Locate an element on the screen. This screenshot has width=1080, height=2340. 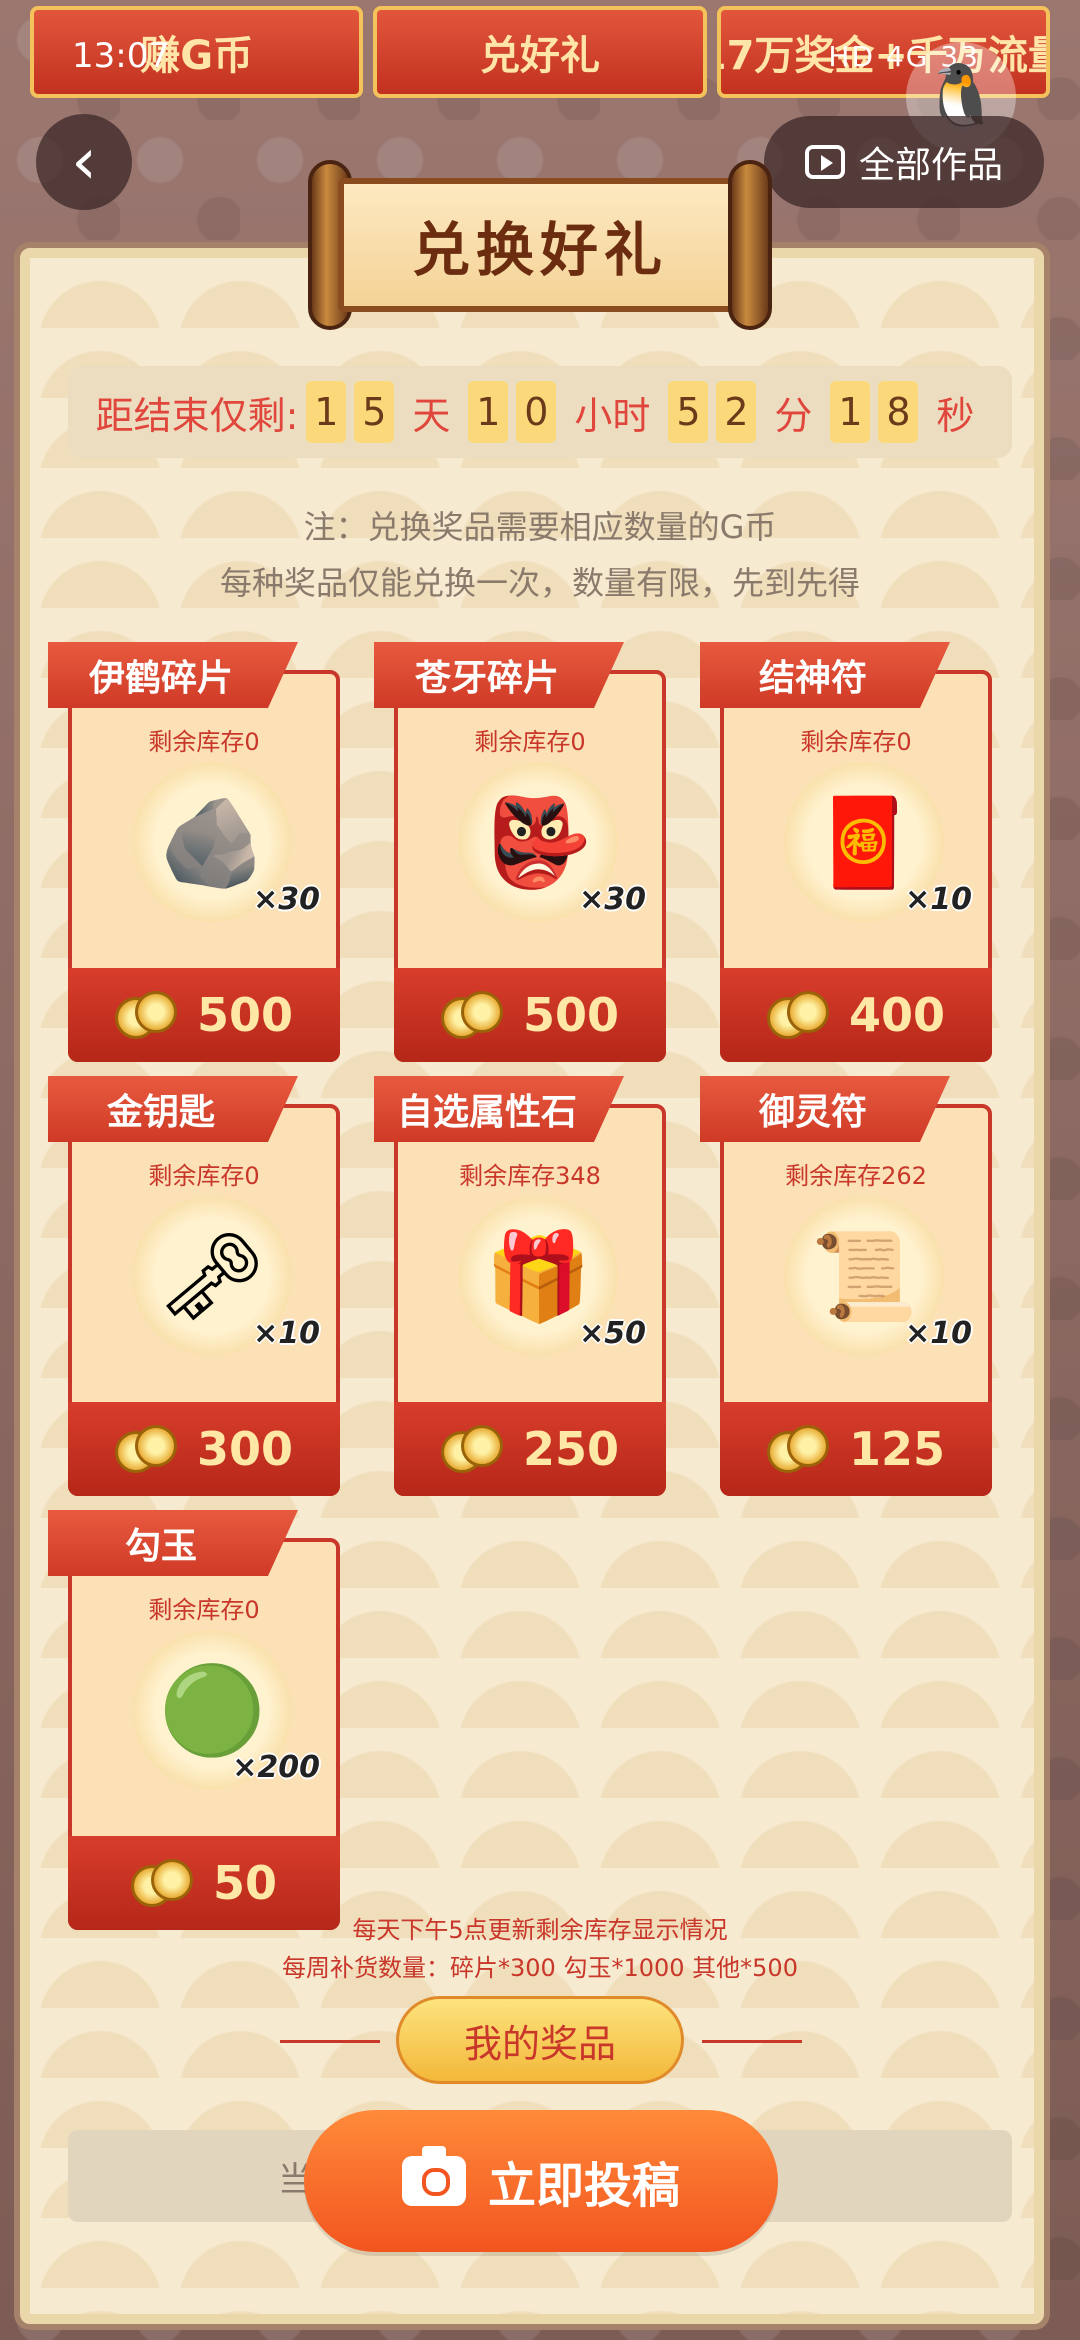
page-title: 兑换好礼 is located at coordinates (540, 245).